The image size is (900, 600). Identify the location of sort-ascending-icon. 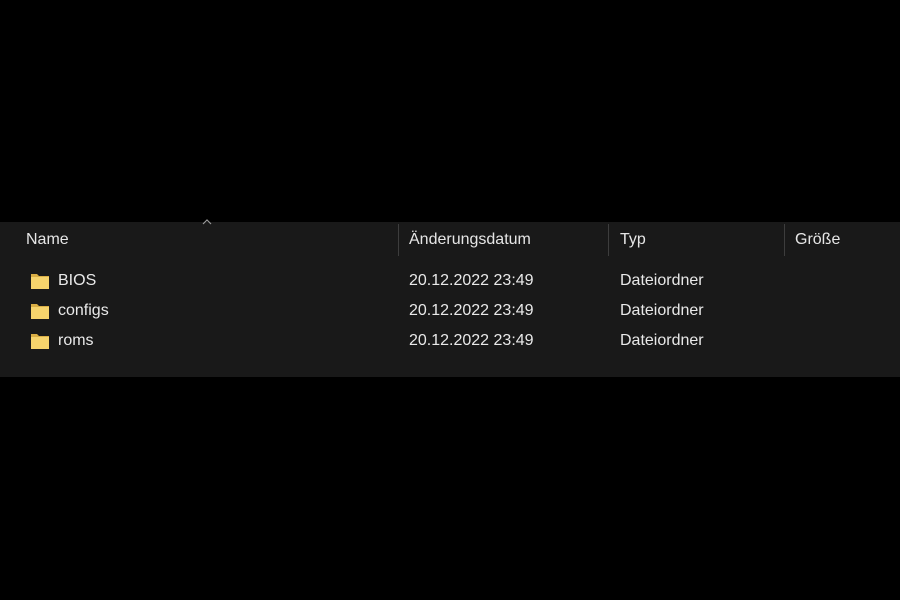
(207, 222).